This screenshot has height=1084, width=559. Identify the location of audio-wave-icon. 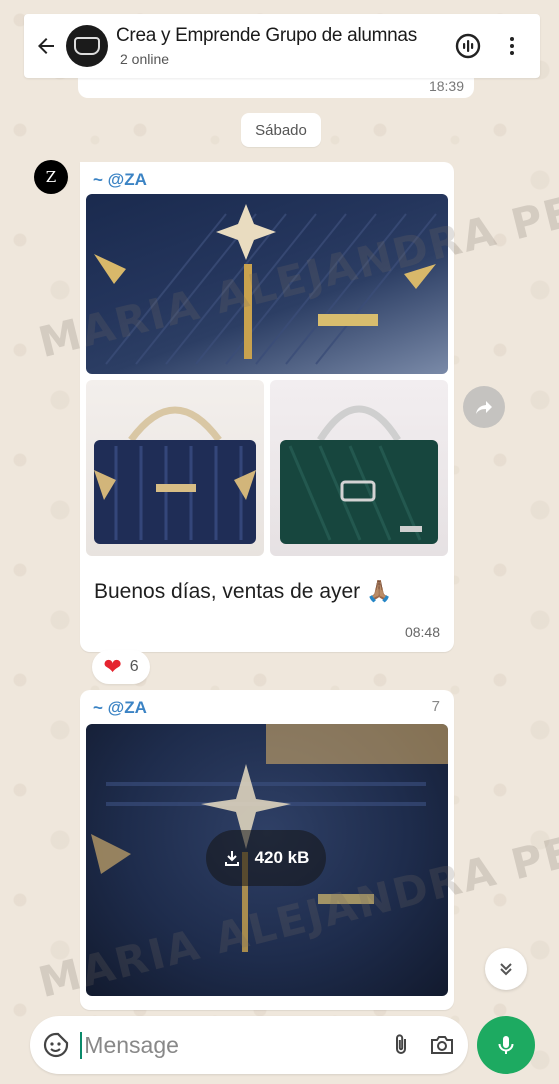
(468, 46).